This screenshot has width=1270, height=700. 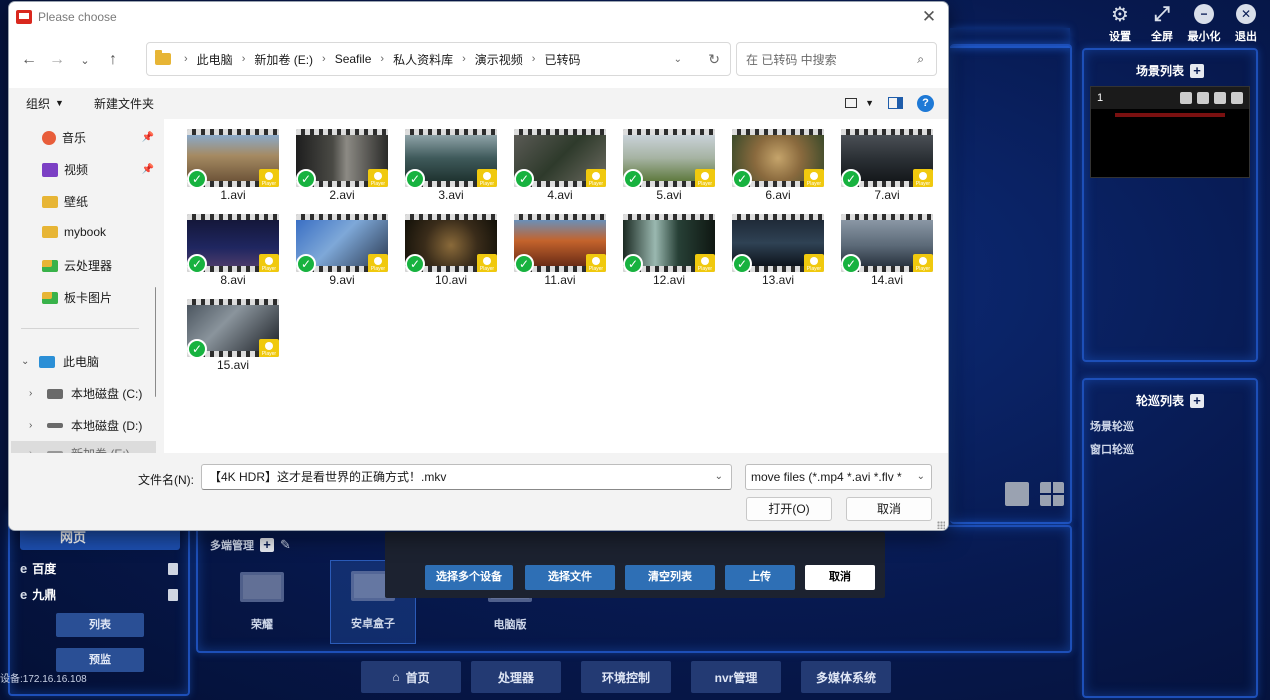 What do you see at coordinates (840, 577) in the screenshot?
I see `upload-cancel-button: 取消` at bounding box center [840, 577].